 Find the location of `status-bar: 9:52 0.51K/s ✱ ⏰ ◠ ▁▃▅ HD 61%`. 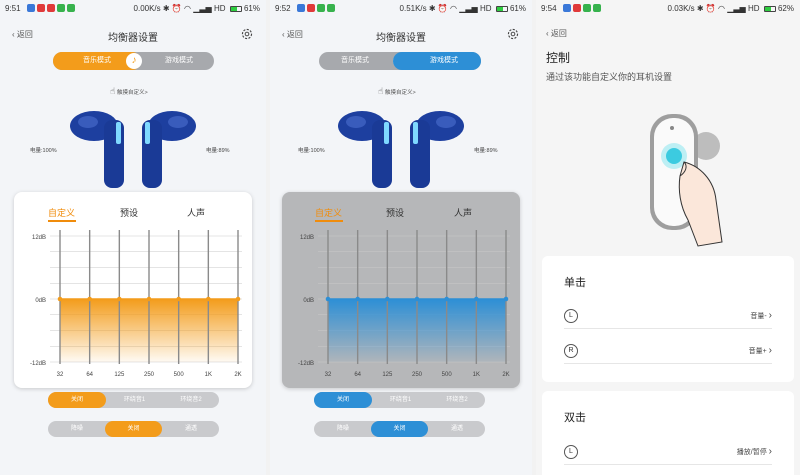

status-bar: 9:52 0.51K/s ✱ ⏰ ◠ ▁▃▅ HD 61% is located at coordinates (401, 9).